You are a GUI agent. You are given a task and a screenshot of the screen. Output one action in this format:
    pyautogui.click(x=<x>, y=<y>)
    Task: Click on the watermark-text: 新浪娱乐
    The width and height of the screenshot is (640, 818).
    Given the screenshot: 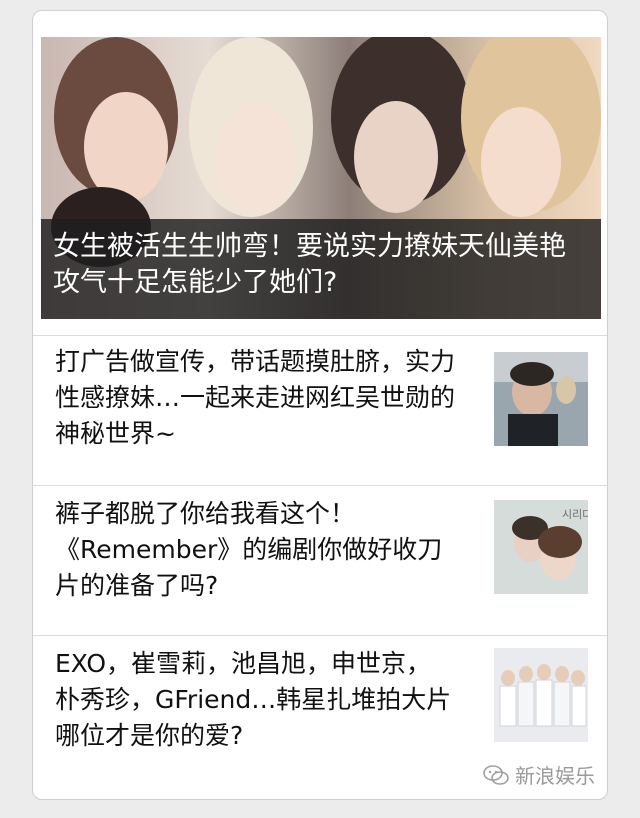 What is the action you would take?
    pyautogui.click(x=555, y=776)
    